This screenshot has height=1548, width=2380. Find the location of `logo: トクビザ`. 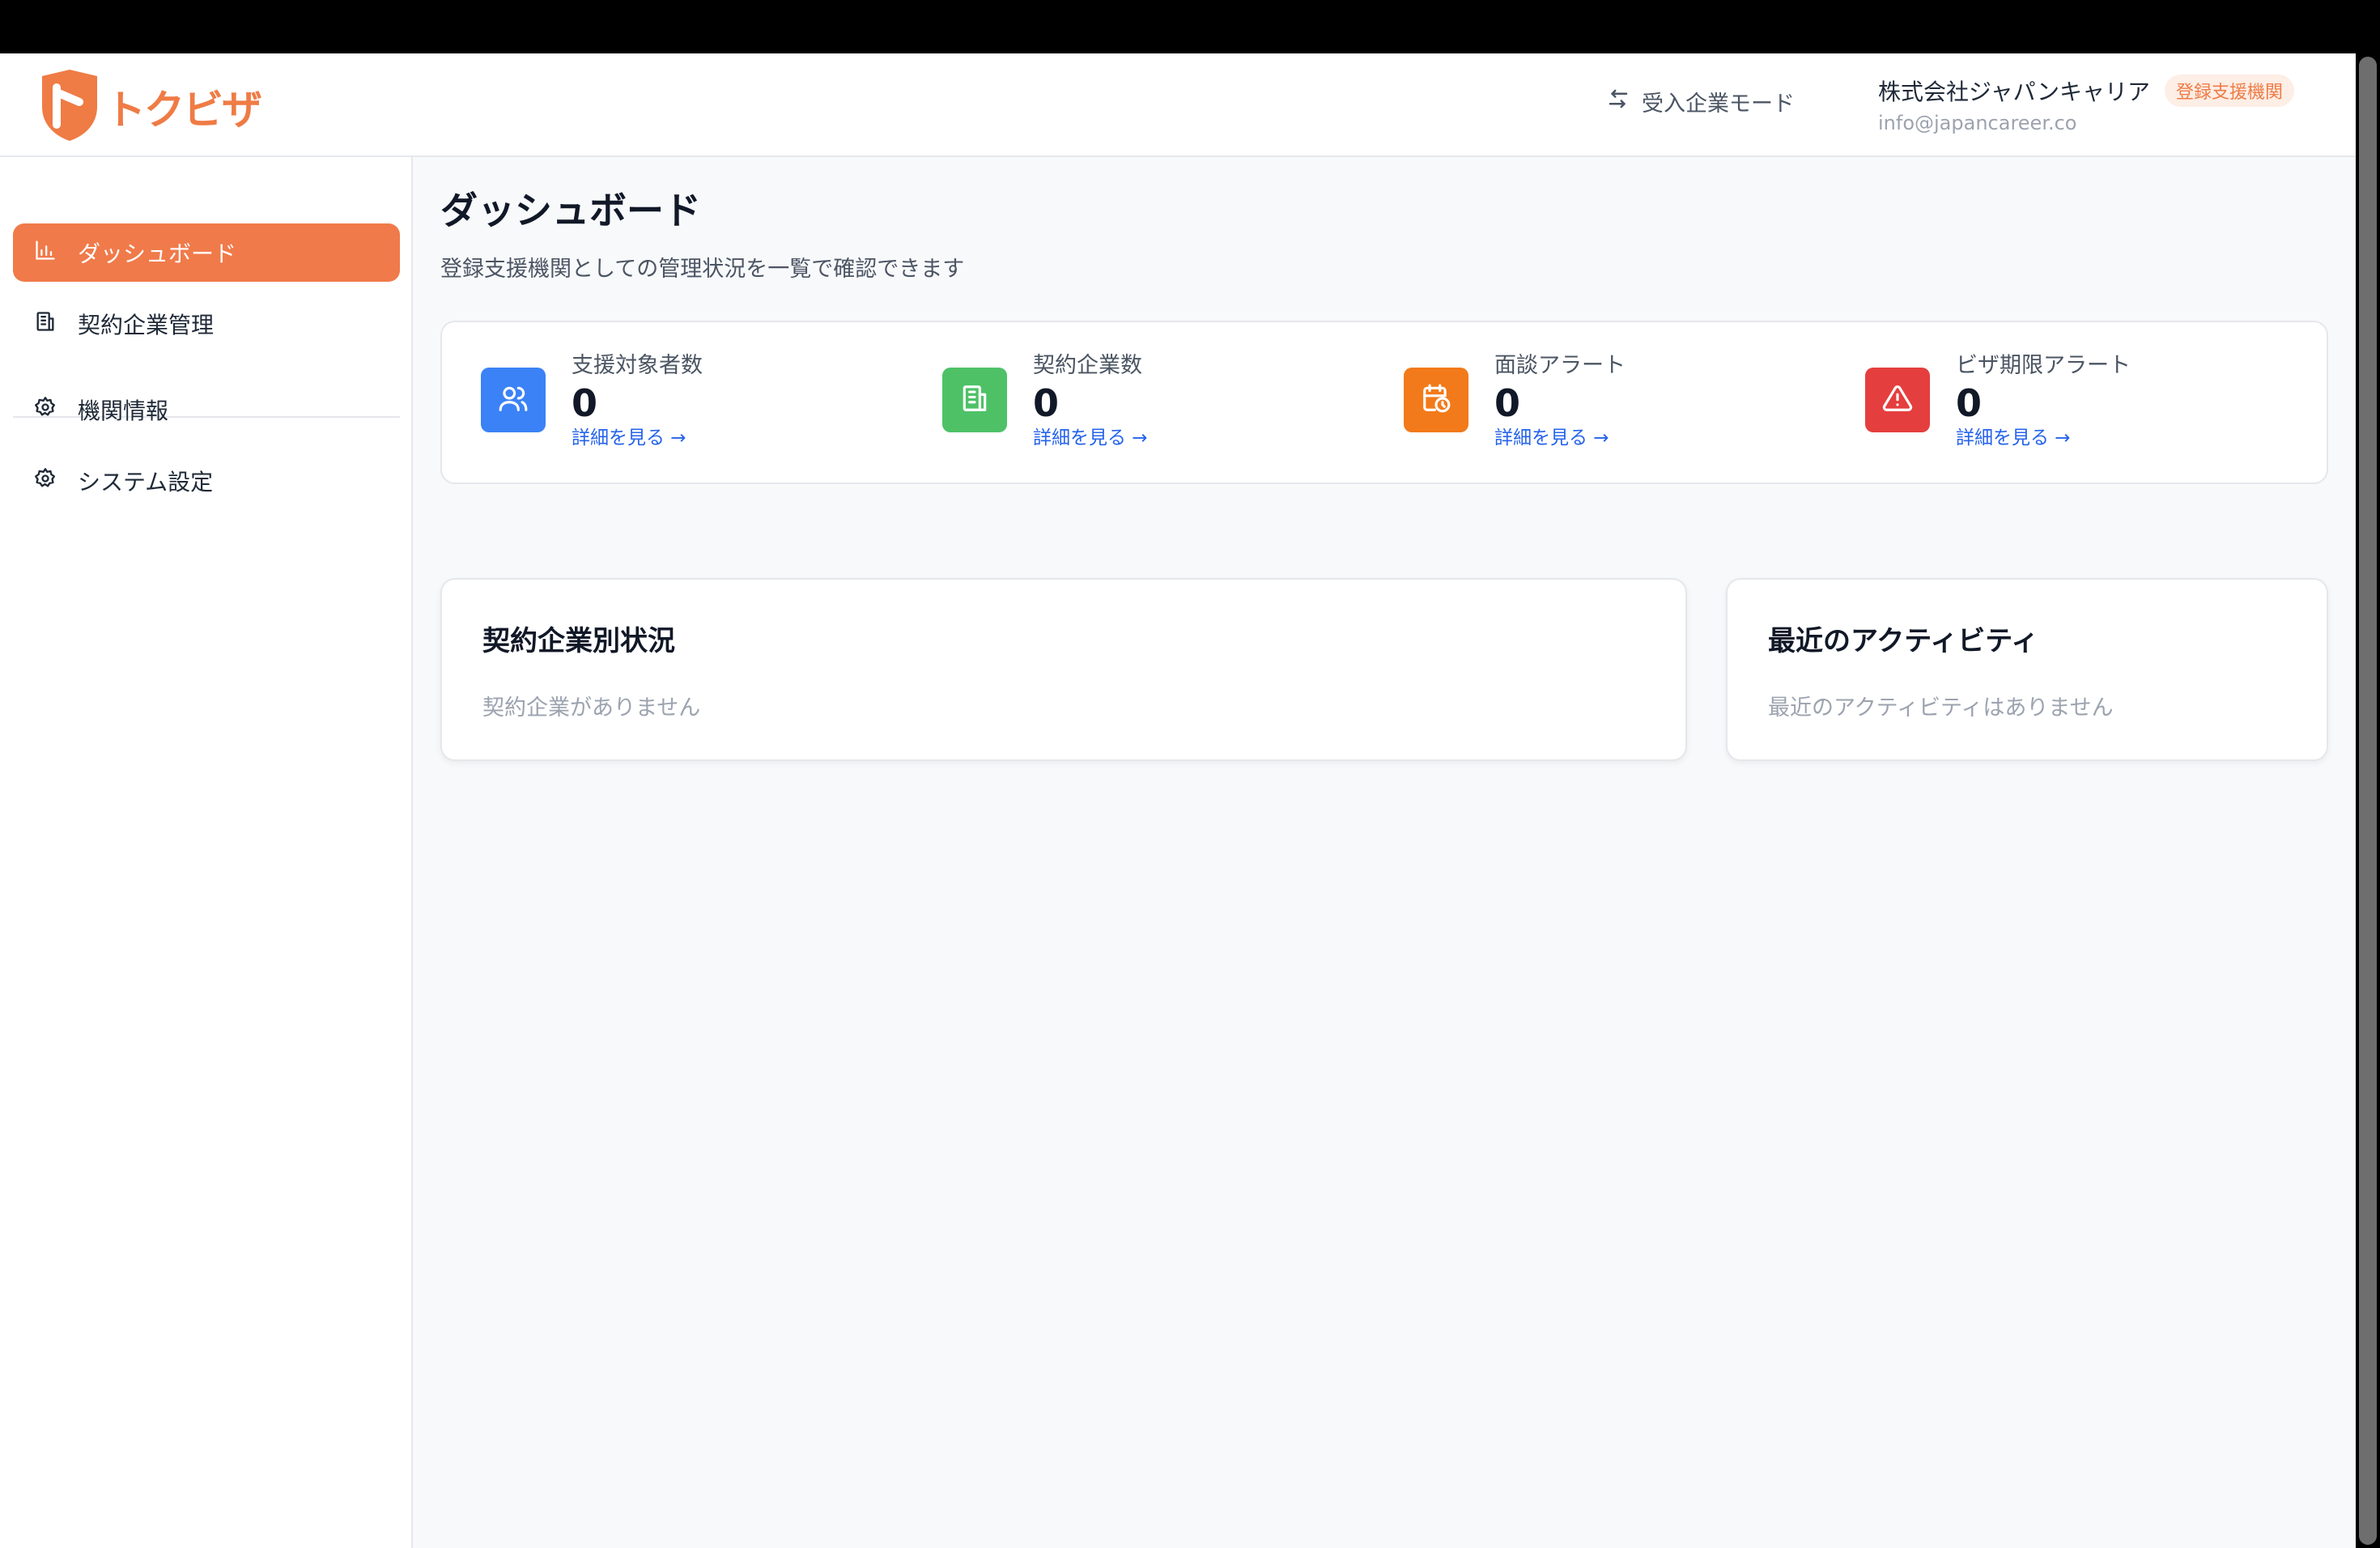

logo: トクビザ is located at coordinates (149, 107).